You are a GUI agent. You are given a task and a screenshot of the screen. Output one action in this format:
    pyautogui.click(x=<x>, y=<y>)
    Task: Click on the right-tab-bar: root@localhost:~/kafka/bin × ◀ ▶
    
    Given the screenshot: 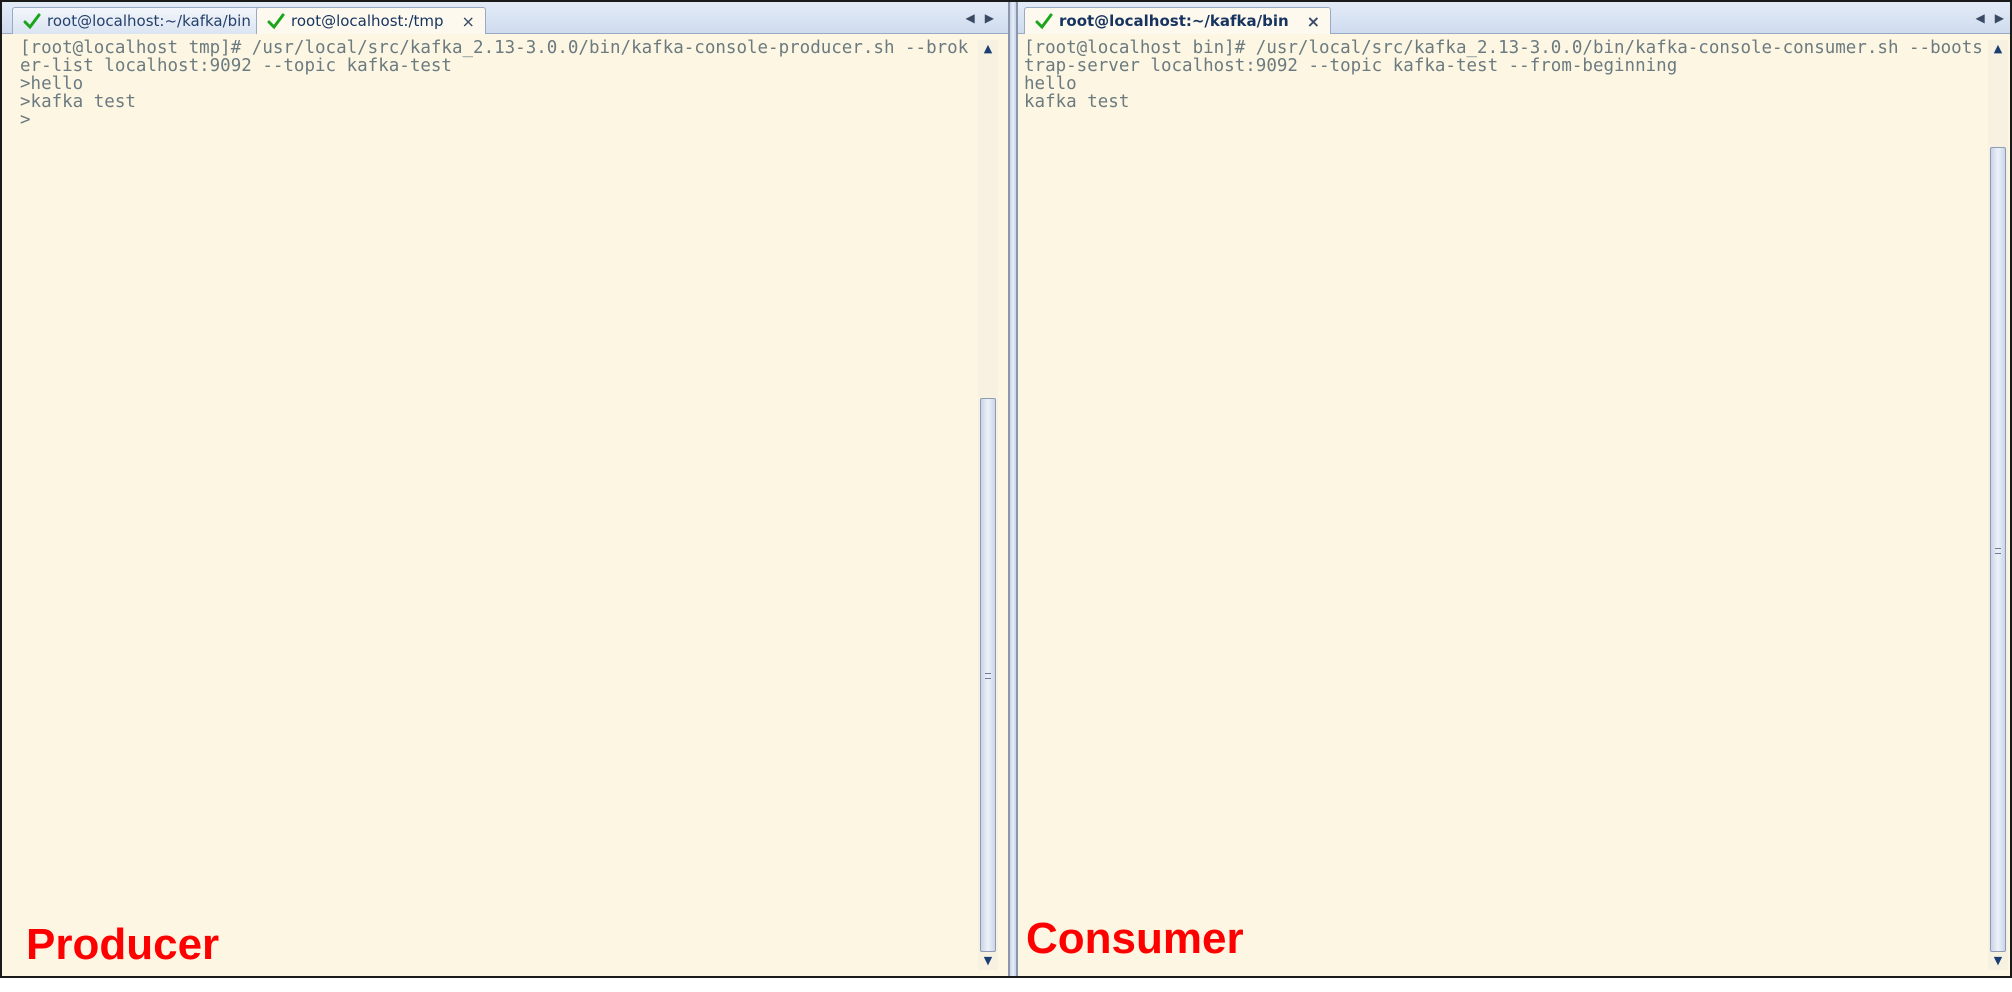 What is the action you would take?
    pyautogui.click(x=1514, y=18)
    